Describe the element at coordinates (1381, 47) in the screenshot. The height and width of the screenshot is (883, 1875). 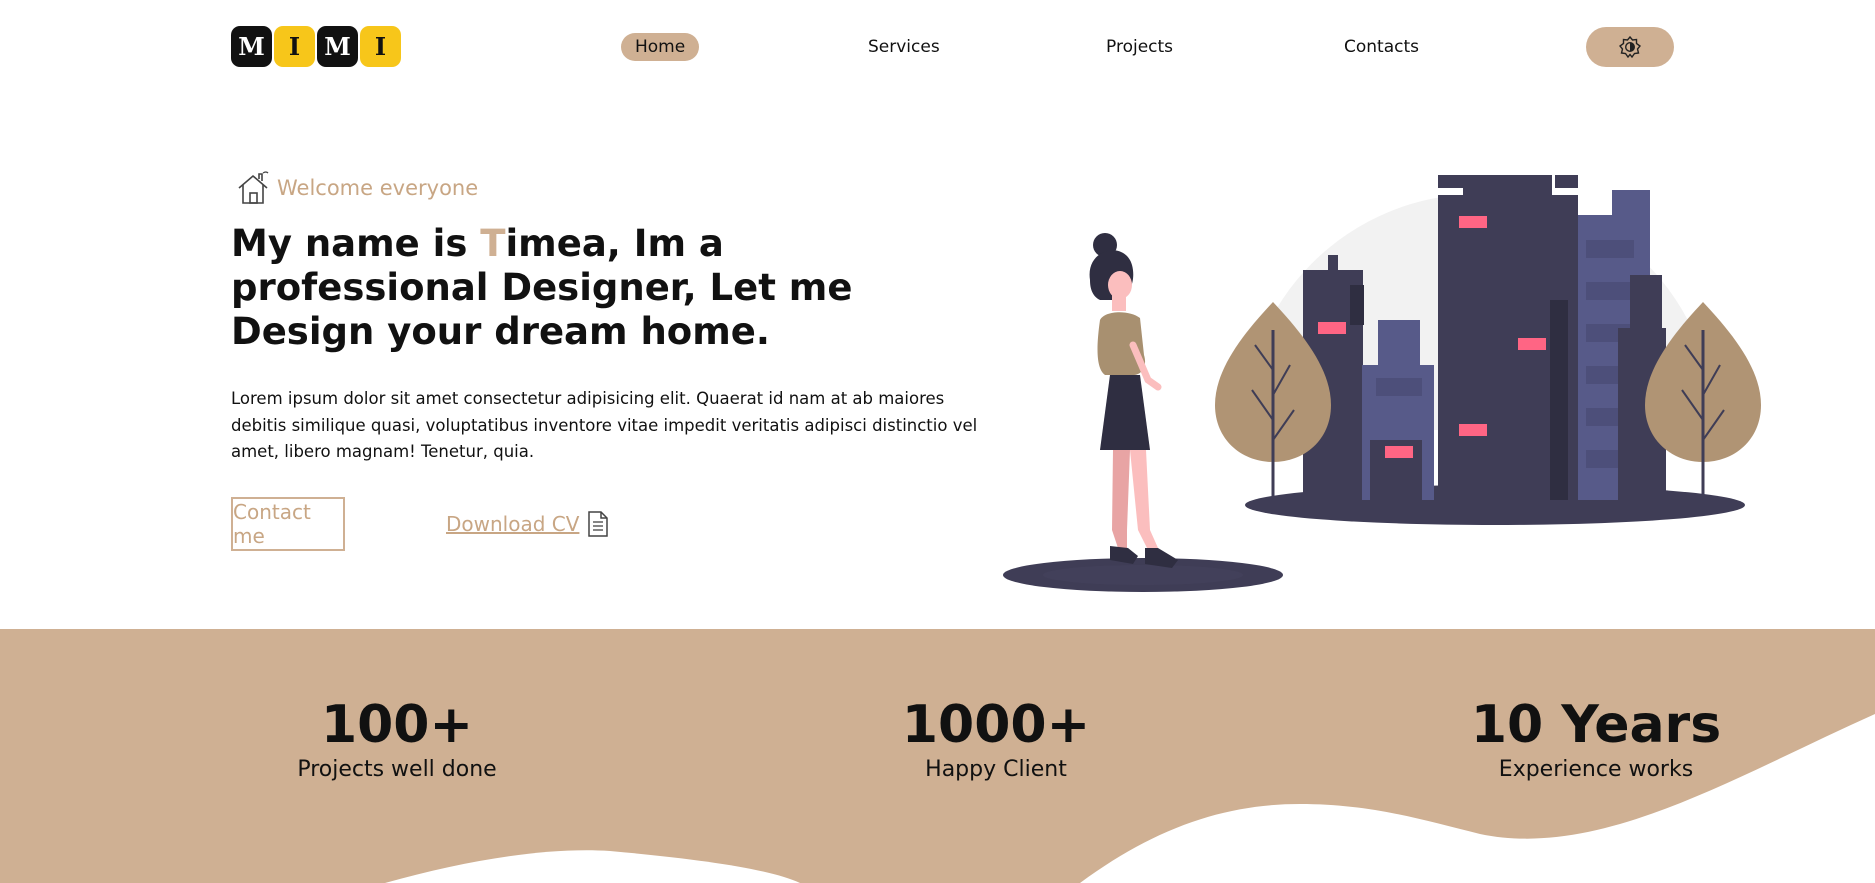
I see `nav-contacts: Contacts` at that location.